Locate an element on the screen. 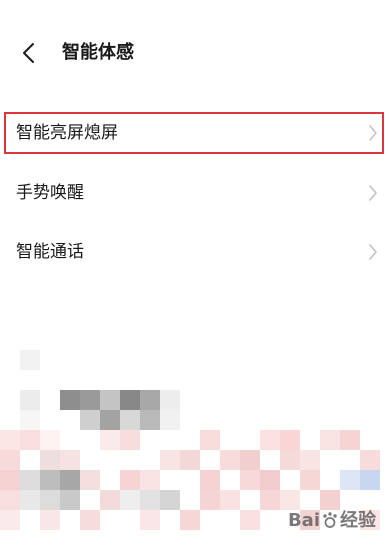 The image size is (390, 550). back-button is located at coordinates (29, 53).